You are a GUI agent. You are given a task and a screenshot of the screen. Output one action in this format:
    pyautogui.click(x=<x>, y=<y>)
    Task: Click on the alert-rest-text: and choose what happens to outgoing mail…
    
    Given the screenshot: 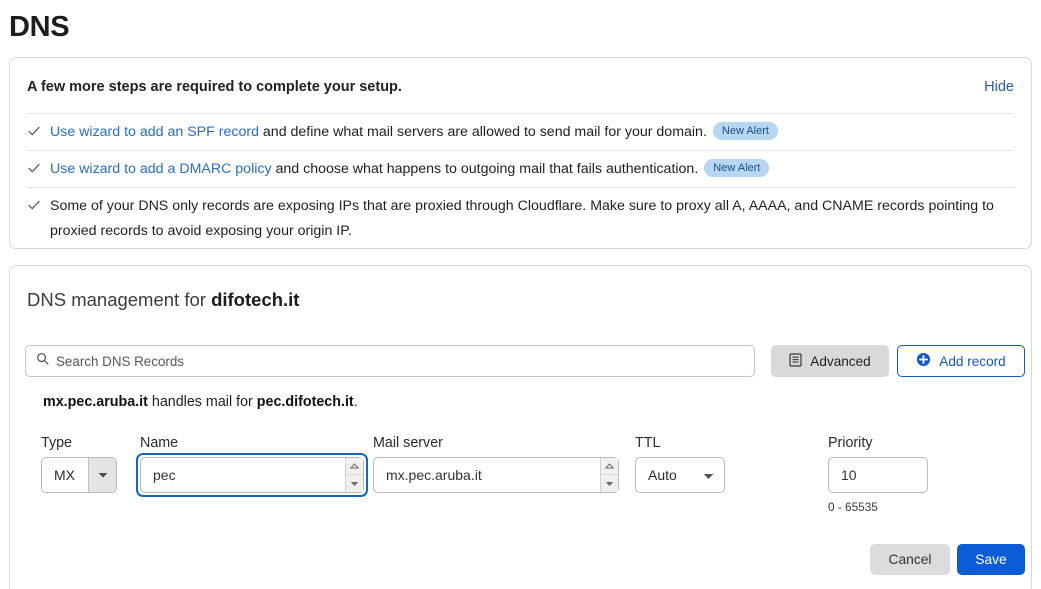 What is the action you would take?
    pyautogui.click(x=485, y=169)
    